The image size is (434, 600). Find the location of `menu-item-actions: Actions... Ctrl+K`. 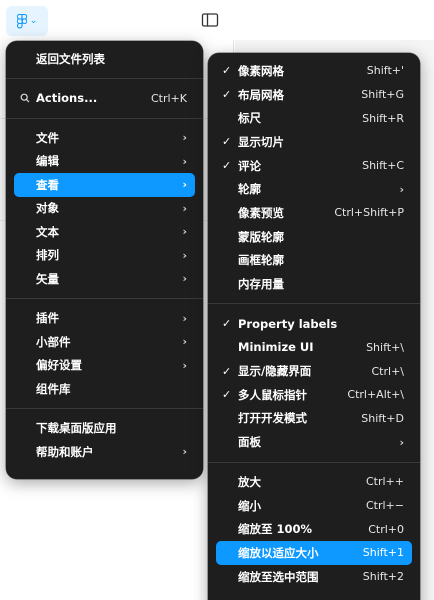

menu-item-actions: Actions... Ctrl+K is located at coordinates (104, 99).